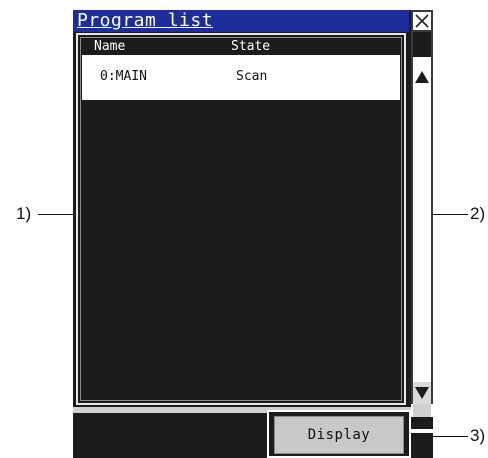 Image resolution: width=488 pixels, height=458 pixels. What do you see at coordinates (55, 214) in the screenshot?
I see `callout-1-line` at bounding box center [55, 214].